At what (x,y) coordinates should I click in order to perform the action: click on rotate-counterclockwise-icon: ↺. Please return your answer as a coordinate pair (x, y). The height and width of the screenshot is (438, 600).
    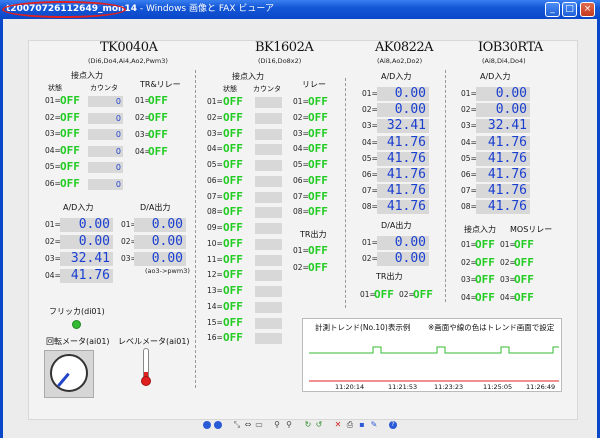
    Looking at the image, I should click on (319, 425).